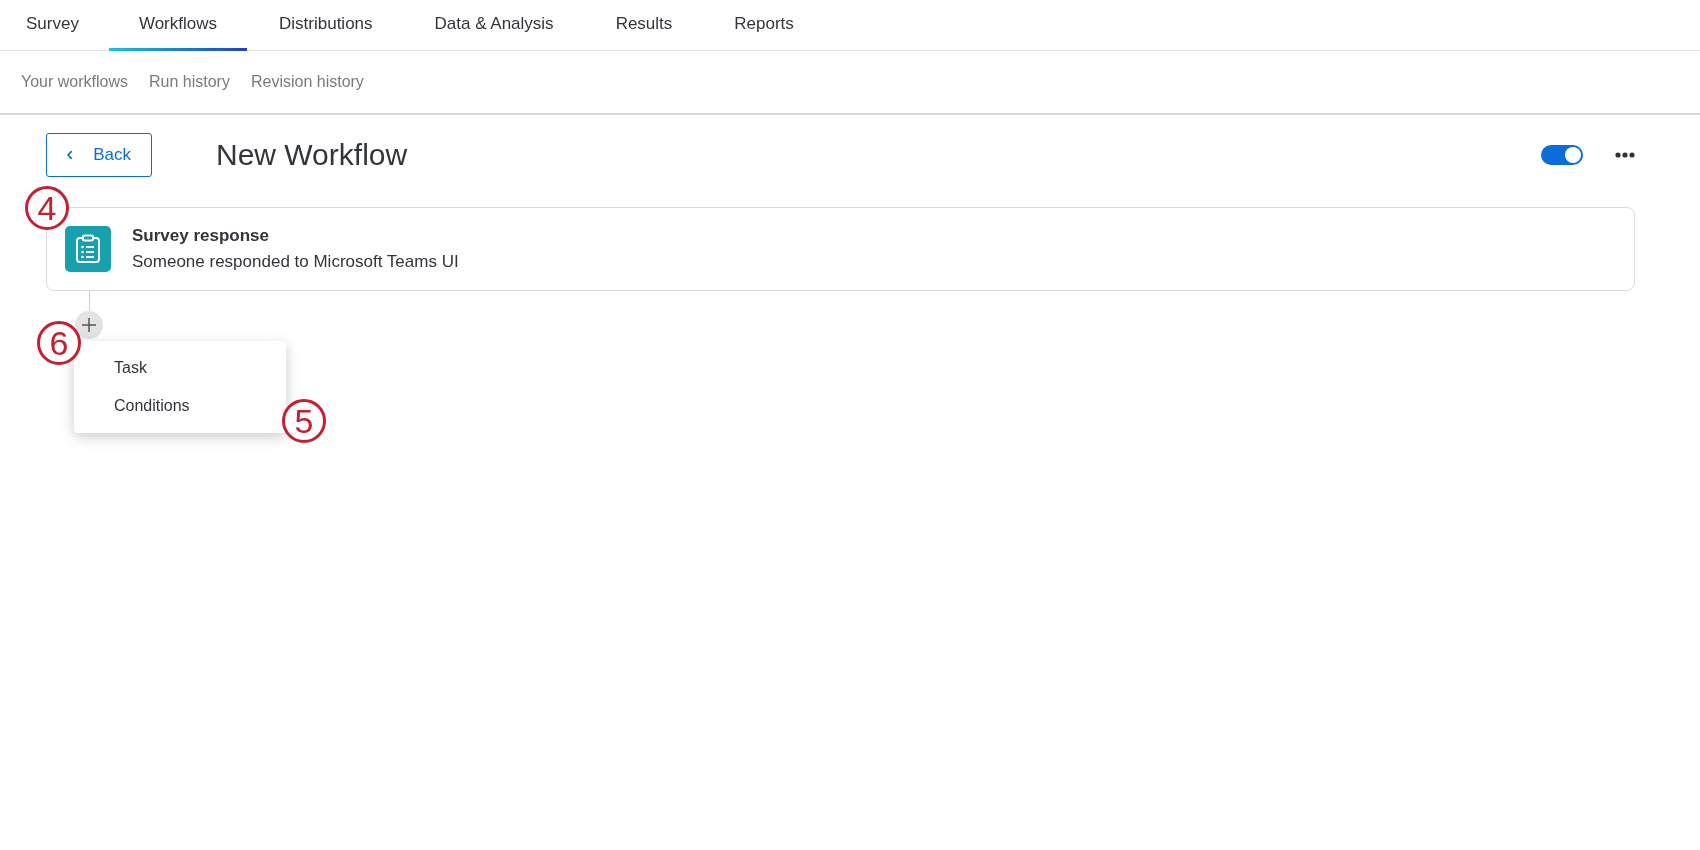 Image resolution: width=1700 pixels, height=850 pixels. Describe the element at coordinates (201, 236) in the screenshot. I see `card-title: Survey response` at that location.